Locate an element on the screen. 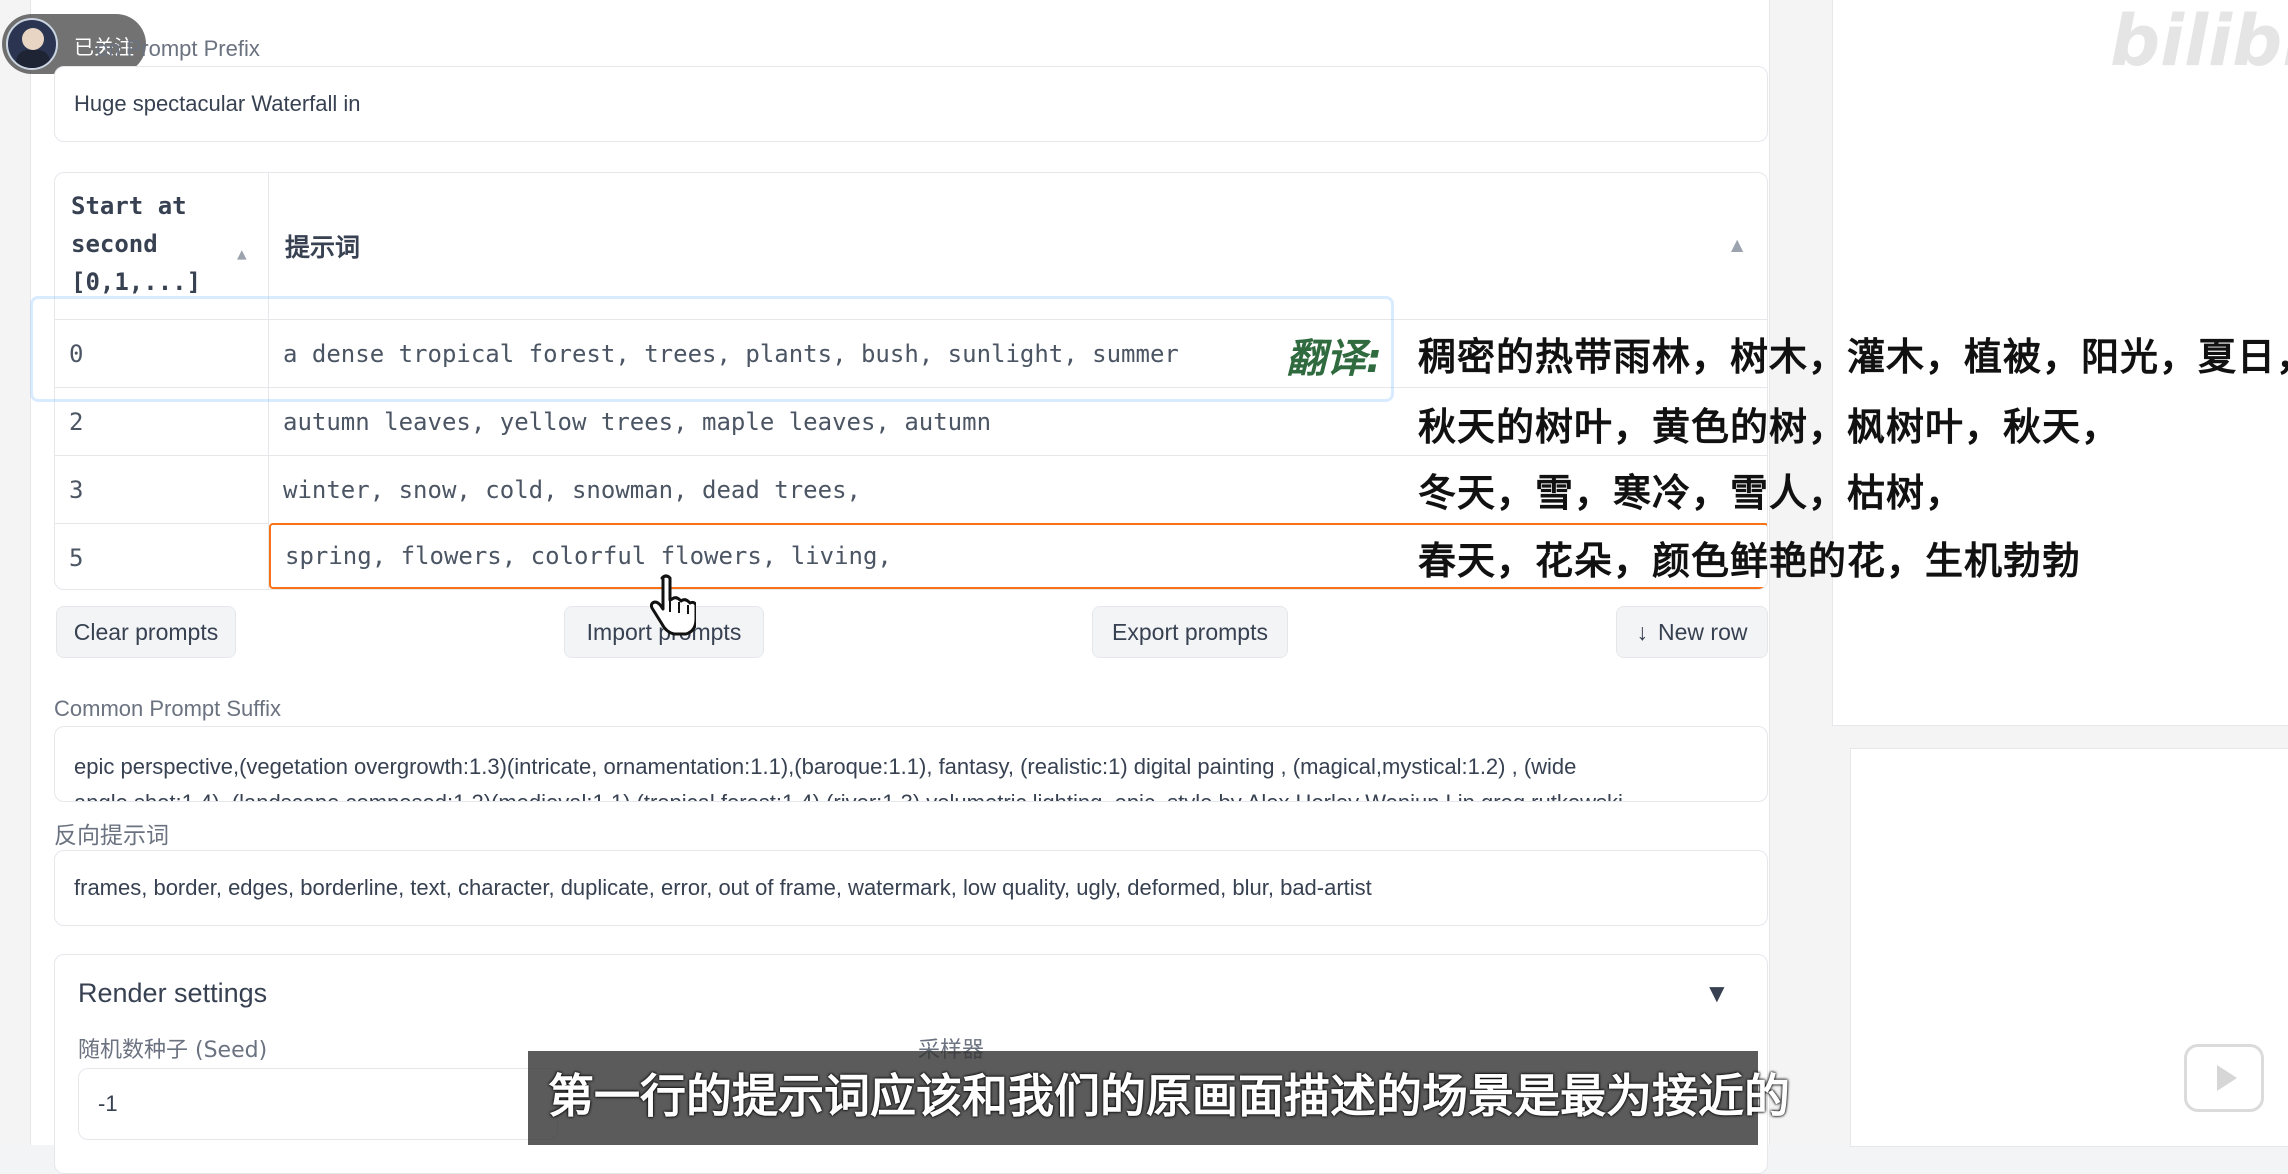 Image resolution: width=2288 pixels, height=1174 pixels. translation-line-3: 冬天，雪，寒冷，雪人，枯树， is located at coordinates (1691, 493).